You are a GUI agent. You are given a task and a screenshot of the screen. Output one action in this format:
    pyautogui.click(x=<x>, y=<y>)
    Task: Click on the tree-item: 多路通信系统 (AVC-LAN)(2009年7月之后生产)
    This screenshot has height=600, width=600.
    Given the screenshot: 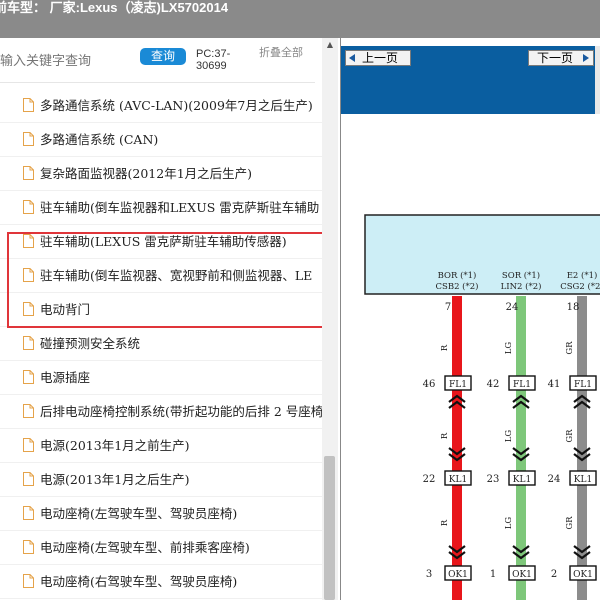 What is the action you would take?
    pyautogui.click(x=161, y=106)
    